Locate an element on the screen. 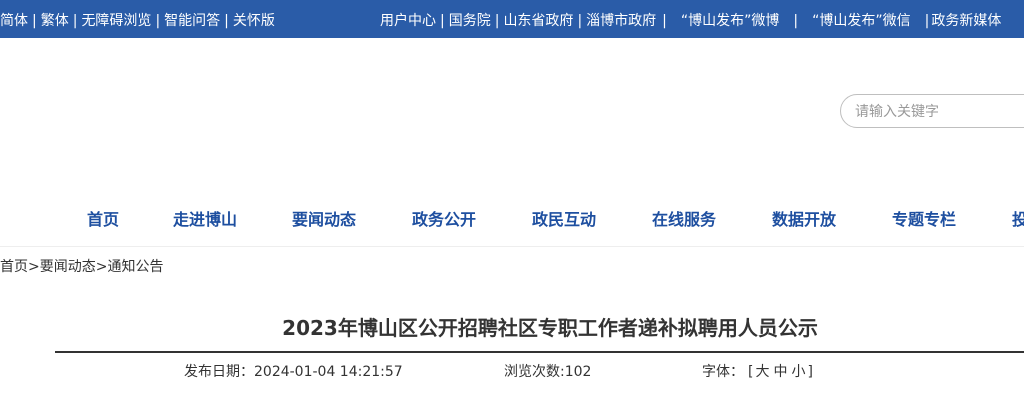 Image resolution: width=1024 pixels, height=400 pixels. simplified-chinese-link: 简体 is located at coordinates (14, 21).